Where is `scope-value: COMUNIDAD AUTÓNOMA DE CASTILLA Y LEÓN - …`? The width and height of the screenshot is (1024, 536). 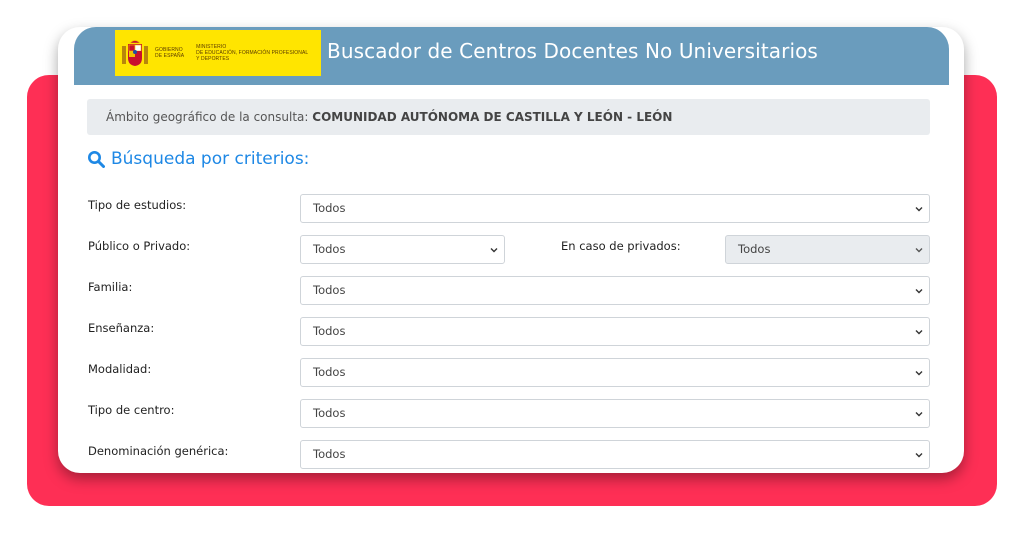
scope-value: COMUNIDAD AUTÓNOMA DE CASTILLA Y LEÓN - … is located at coordinates (492, 117).